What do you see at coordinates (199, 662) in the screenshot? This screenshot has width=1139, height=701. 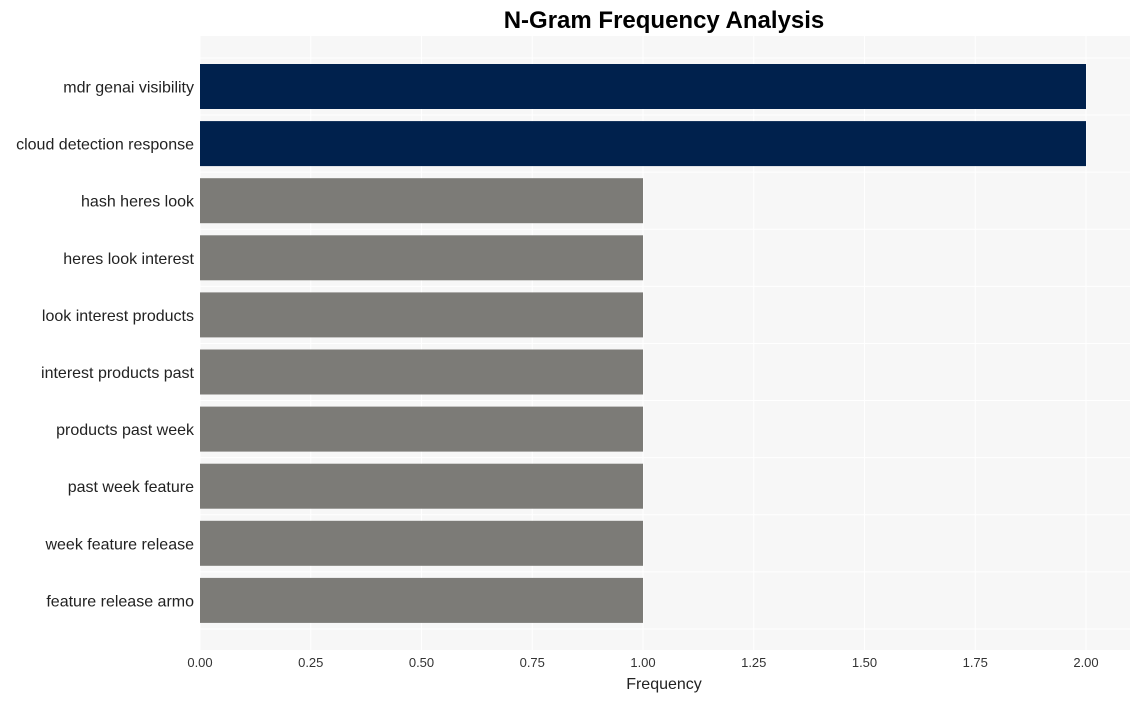 I see `x-tick-label: 0.00` at bounding box center [199, 662].